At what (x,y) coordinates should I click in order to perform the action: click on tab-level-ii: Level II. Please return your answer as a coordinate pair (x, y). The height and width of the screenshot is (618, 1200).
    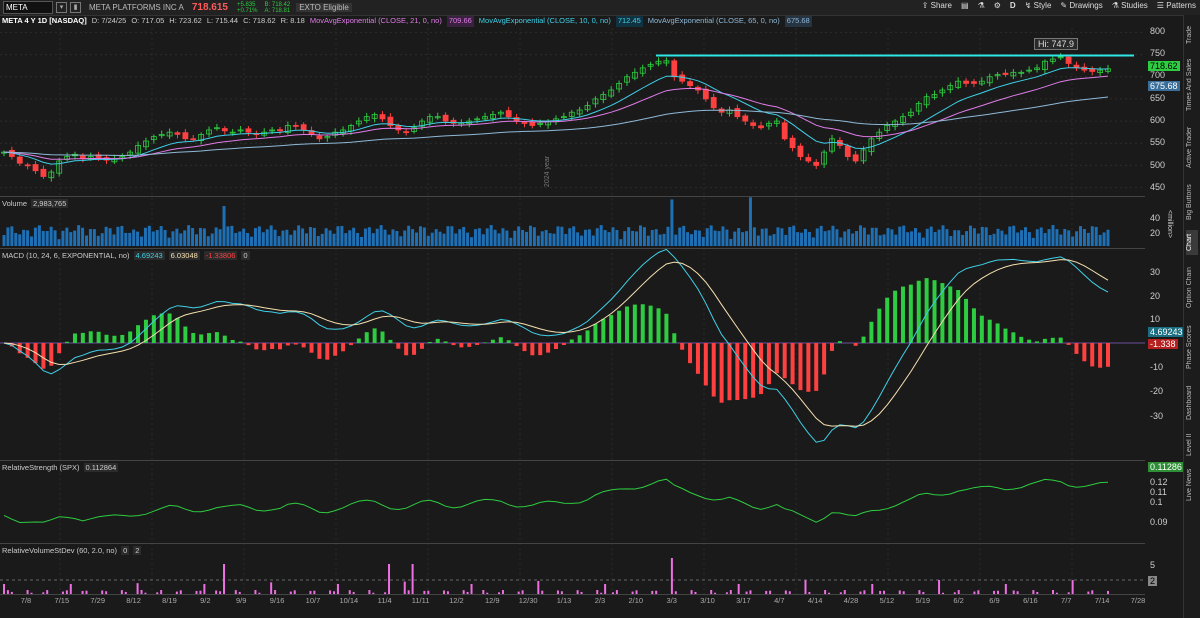
    Looking at the image, I should click on (1192, 445).